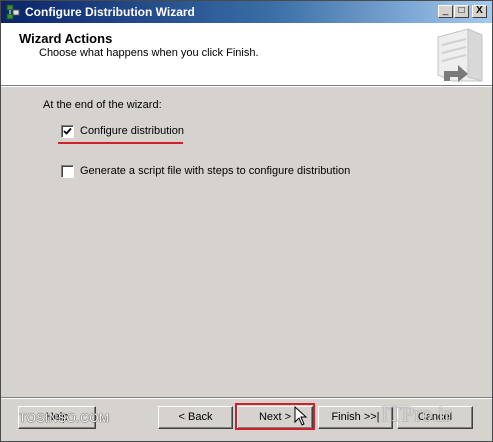 The image size is (493, 442). I want to click on minimize-button: _, so click(445, 11).